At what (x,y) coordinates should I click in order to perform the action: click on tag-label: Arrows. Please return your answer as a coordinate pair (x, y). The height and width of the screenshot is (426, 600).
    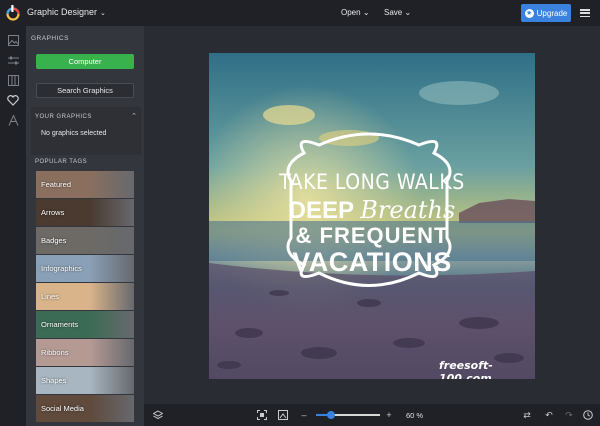
    Looking at the image, I should click on (53, 212).